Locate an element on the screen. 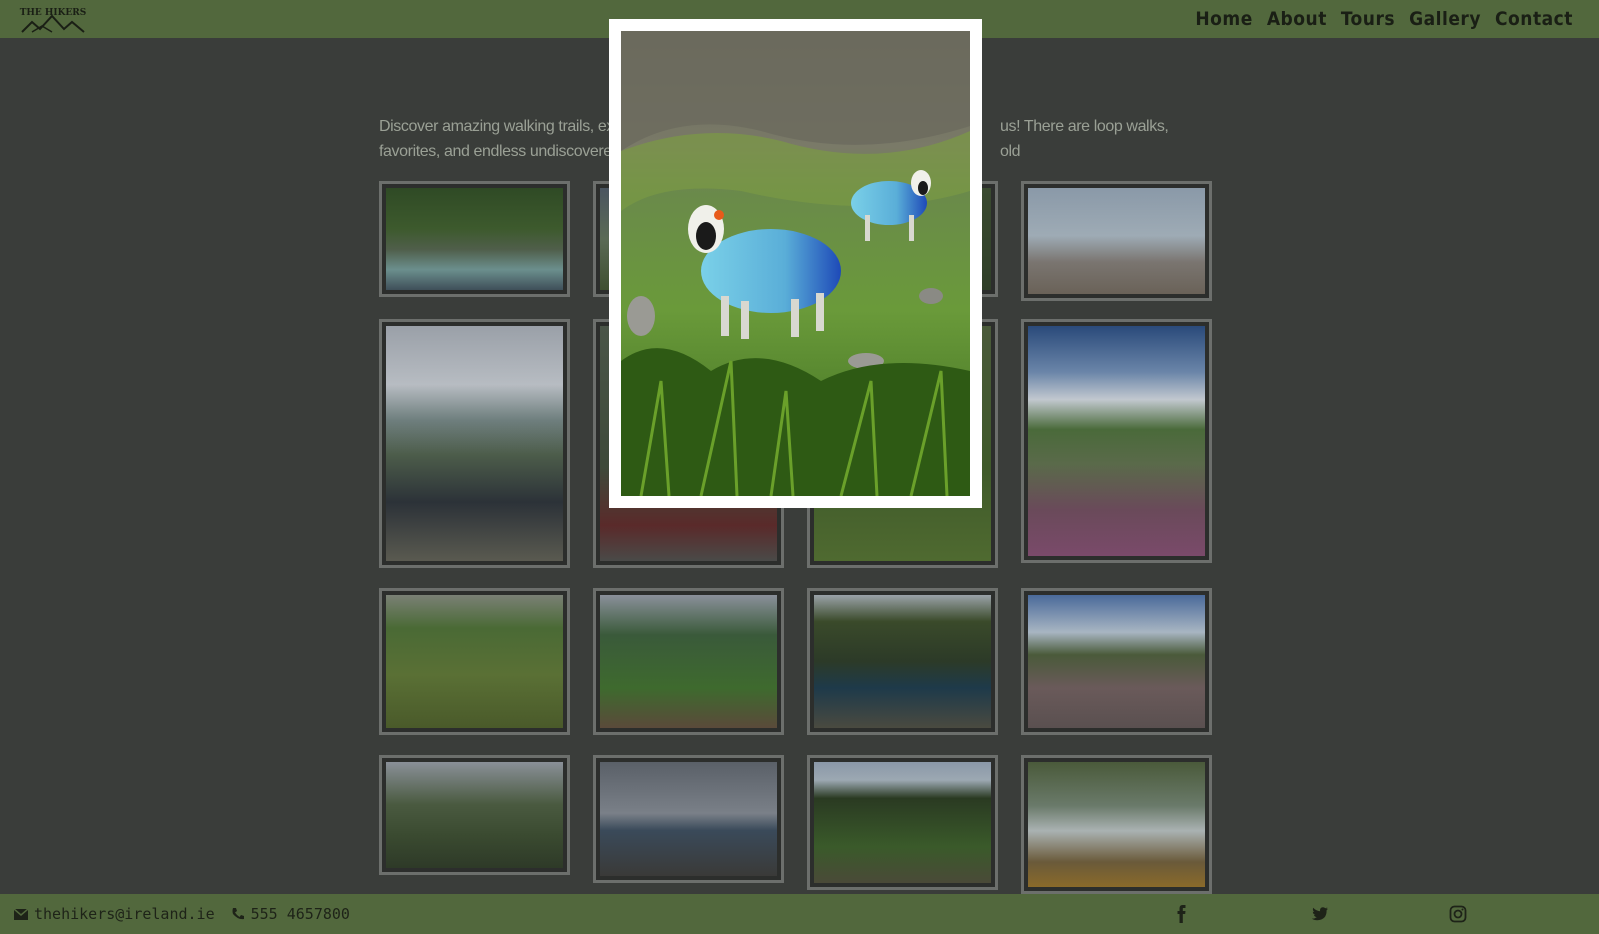 The width and height of the screenshot is (1599, 934). intro-line1-right: us! There are loop walks, old is located at coordinates (1084, 139).